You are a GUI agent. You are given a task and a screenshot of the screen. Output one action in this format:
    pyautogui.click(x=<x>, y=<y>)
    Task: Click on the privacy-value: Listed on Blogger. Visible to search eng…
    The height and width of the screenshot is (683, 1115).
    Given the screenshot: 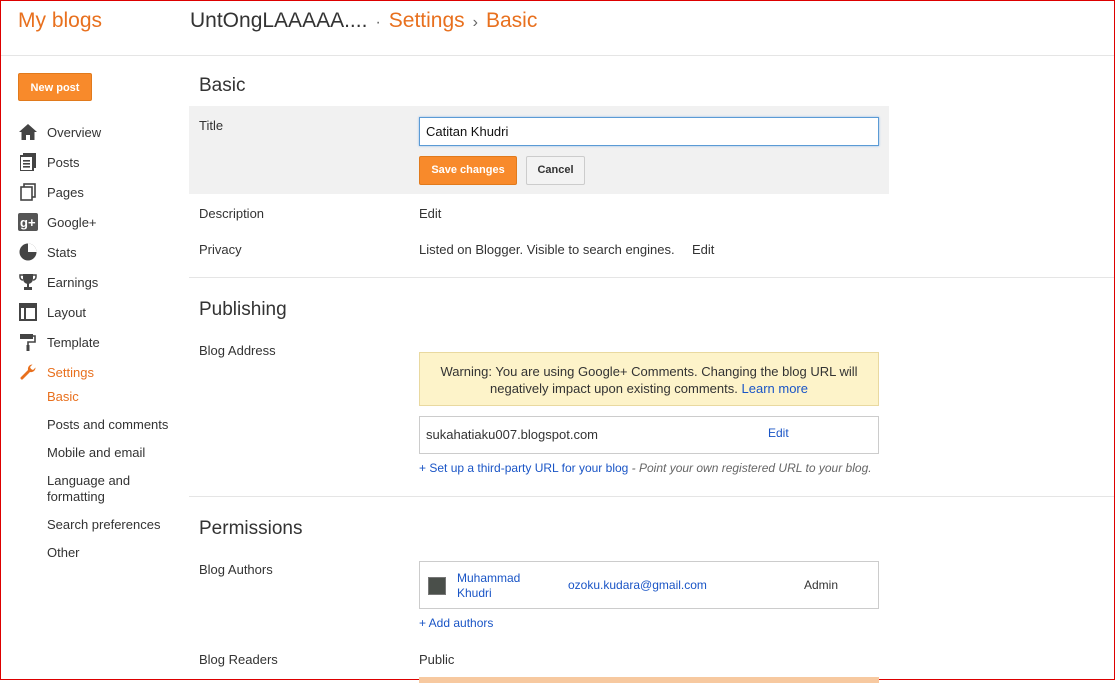 What is the action you would take?
    pyautogui.click(x=547, y=249)
    